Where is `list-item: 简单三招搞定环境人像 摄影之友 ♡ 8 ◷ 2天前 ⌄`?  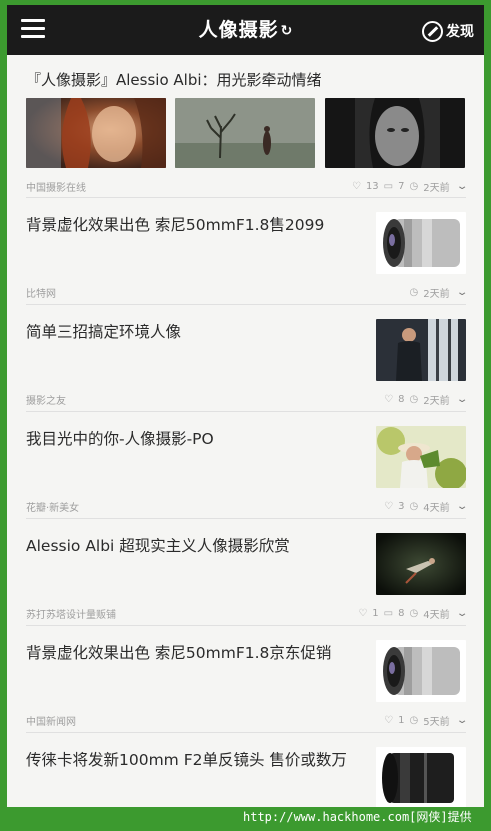 list-item: 简单三招搞定环境人像 摄影之友 ♡ 8 ◷ 2天前 ⌄ is located at coordinates (245, 358).